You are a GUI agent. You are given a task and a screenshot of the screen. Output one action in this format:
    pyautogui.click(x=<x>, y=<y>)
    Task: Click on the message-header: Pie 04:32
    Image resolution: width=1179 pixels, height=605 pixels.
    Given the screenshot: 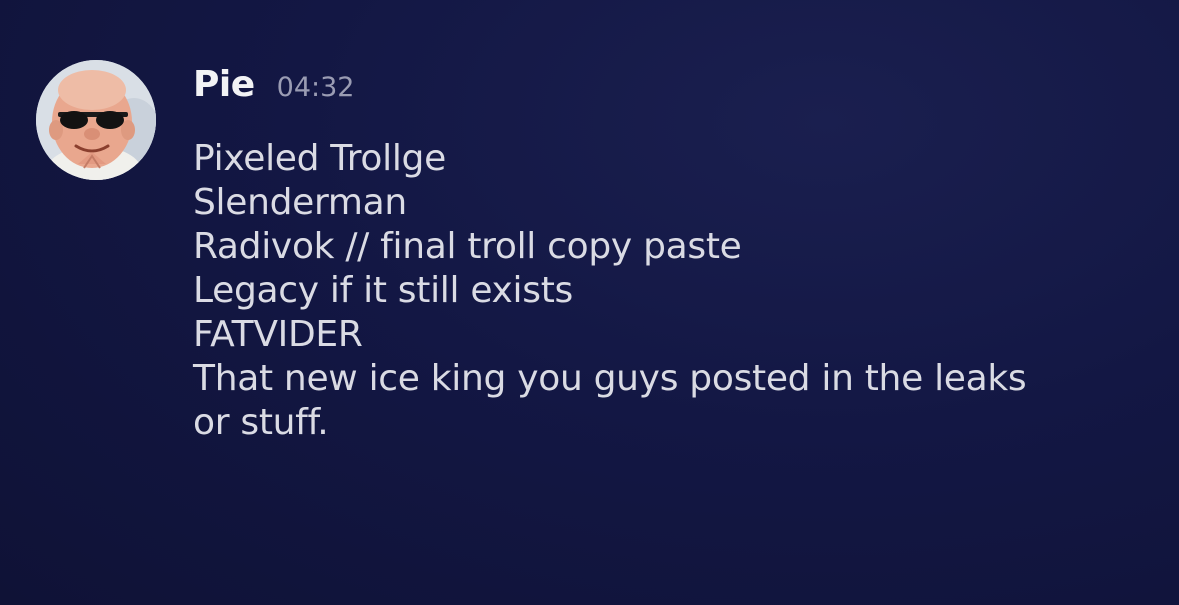 What is the action you would take?
    pyautogui.click(x=609, y=86)
    